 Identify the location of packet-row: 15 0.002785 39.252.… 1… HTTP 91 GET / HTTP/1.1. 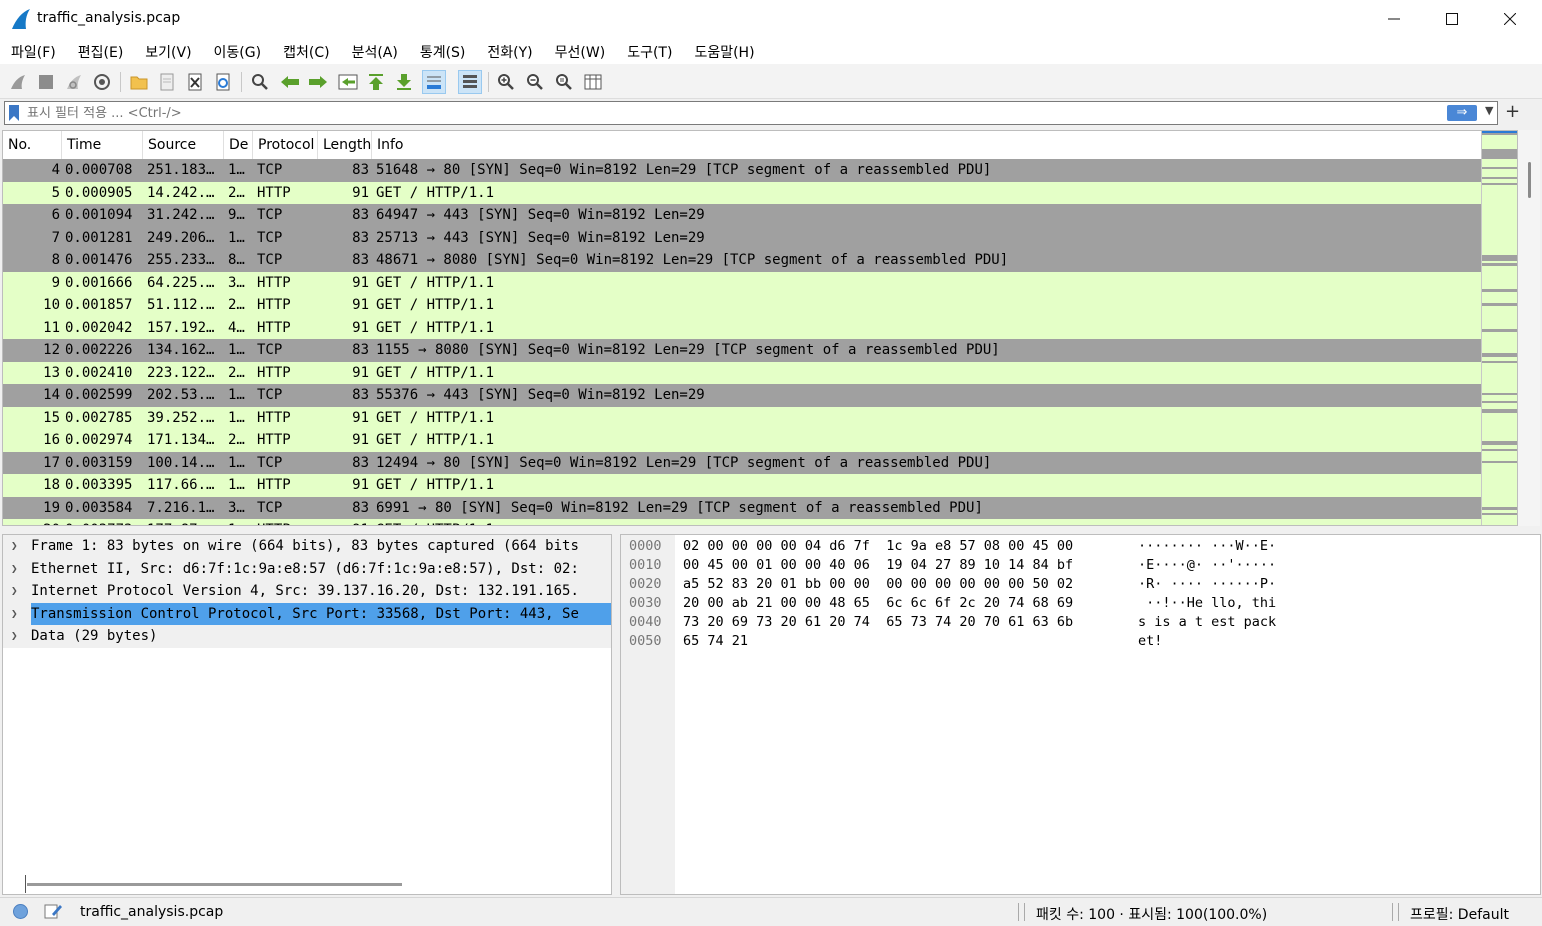
(742, 417).